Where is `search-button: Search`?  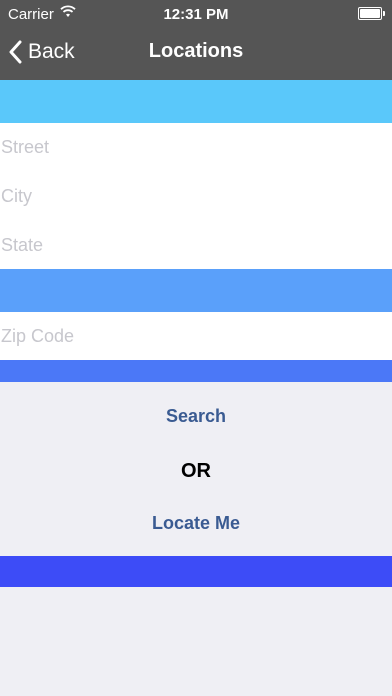 search-button: Search is located at coordinates (196, 416).